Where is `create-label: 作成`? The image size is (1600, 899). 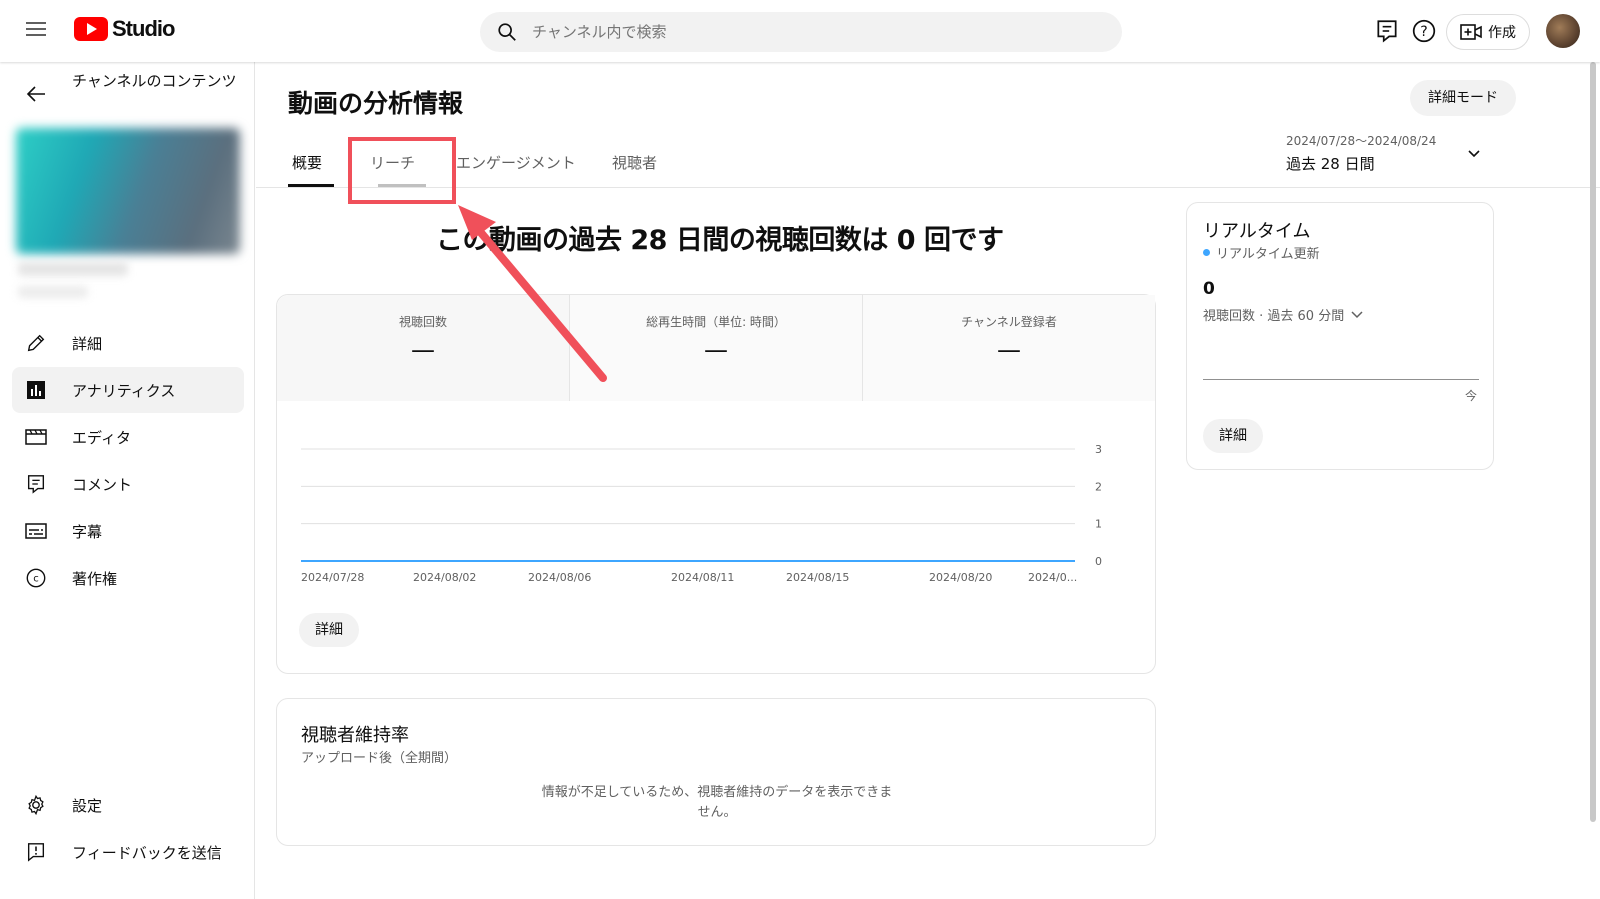
create-label: 作成 is located at coordinates (1502, 33).